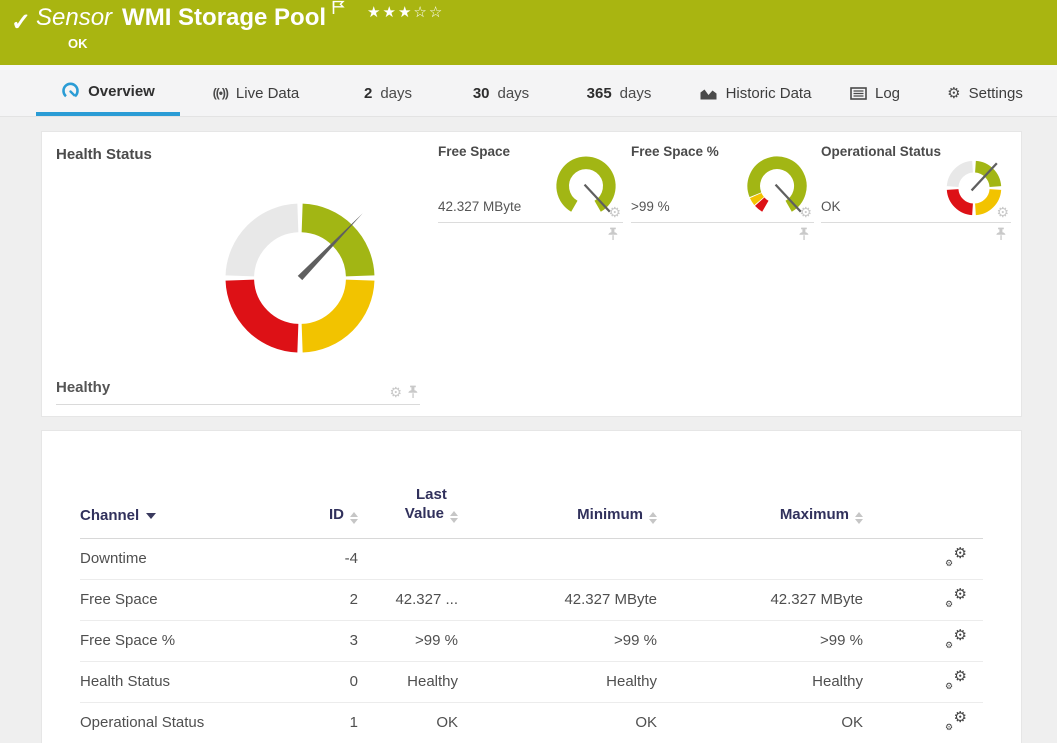 This screenshot has width=1057, height=743. What do you see at coordinates (180, 600) in the screenshot?
I see `channel-name: Free Space` at bounding box center [180, 600].